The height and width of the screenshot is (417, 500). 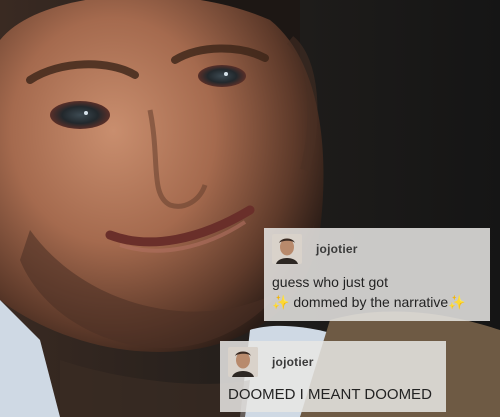 I want to click on comment-text: DOOMED I MEANT DOOMED, so click(x=333, y=395).